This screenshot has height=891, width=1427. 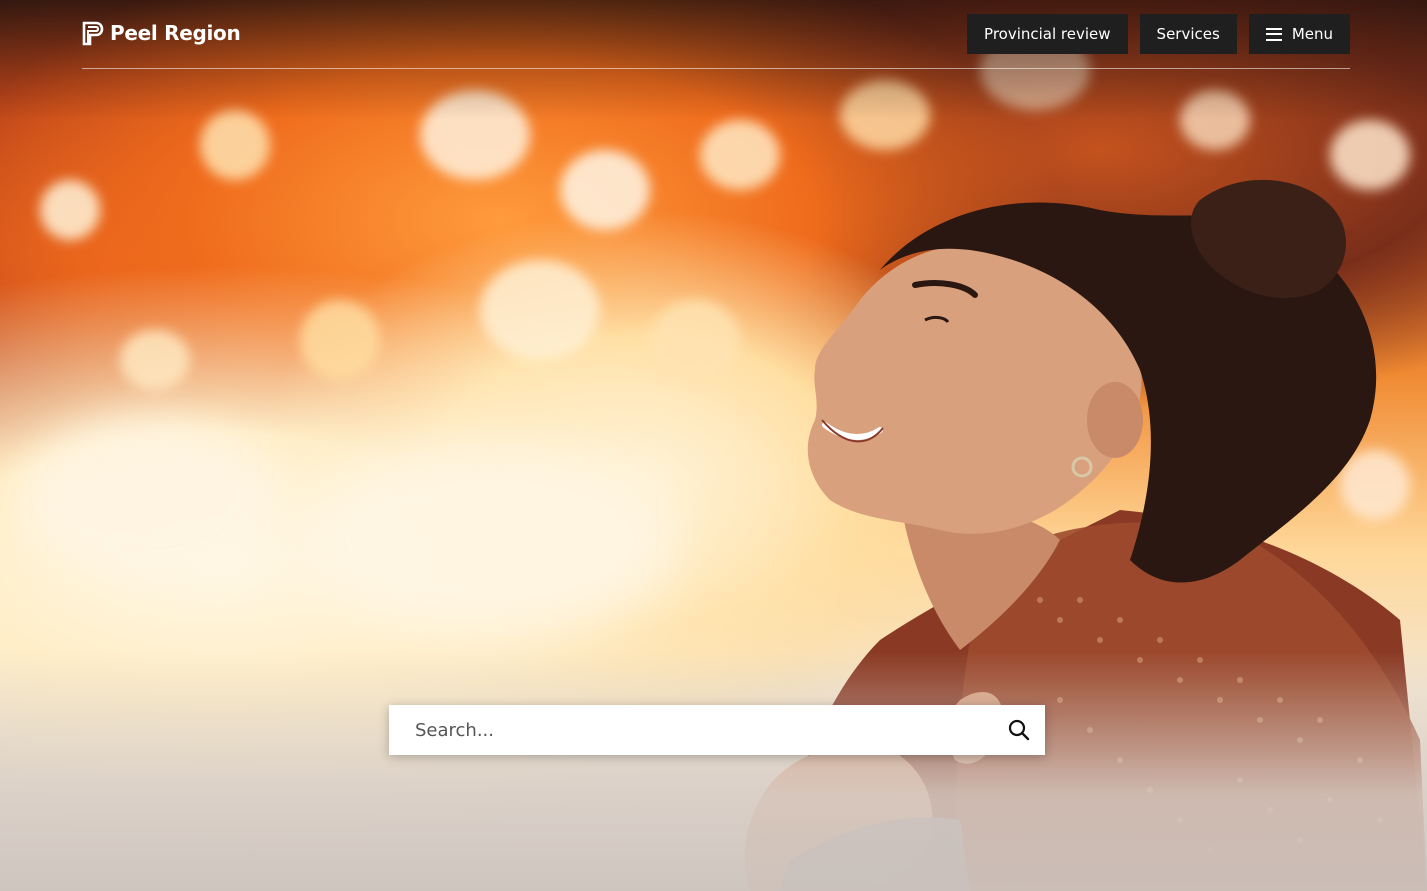 I want to click on header-nav: Provincial review Services Menu, so click(x=1158, y=34).